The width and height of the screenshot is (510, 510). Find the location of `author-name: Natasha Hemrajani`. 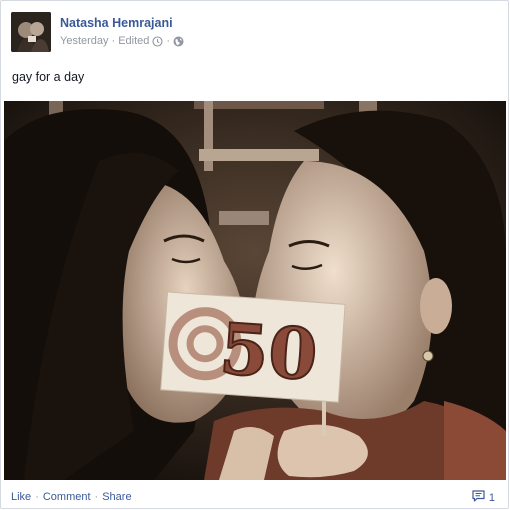

author-name: Natasha Hemrajani is located at coordinates (116, 23).